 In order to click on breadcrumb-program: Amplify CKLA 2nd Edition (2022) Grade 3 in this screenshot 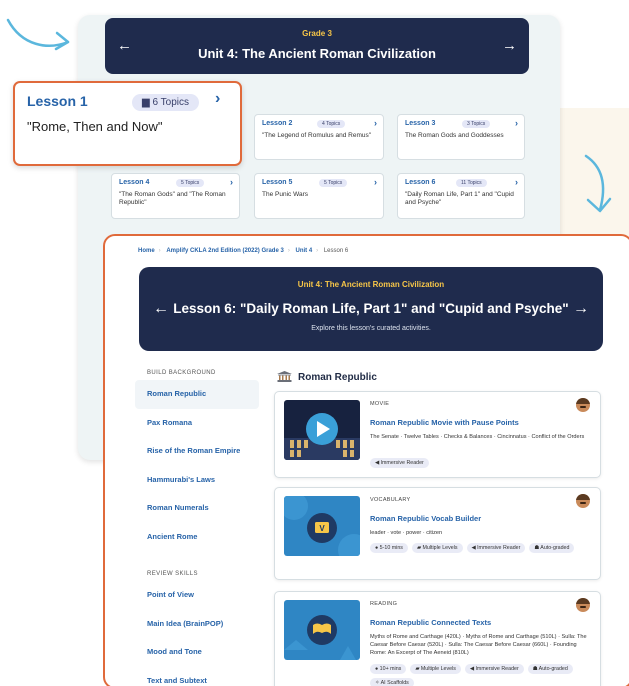, I will do `click(224, 251)`.